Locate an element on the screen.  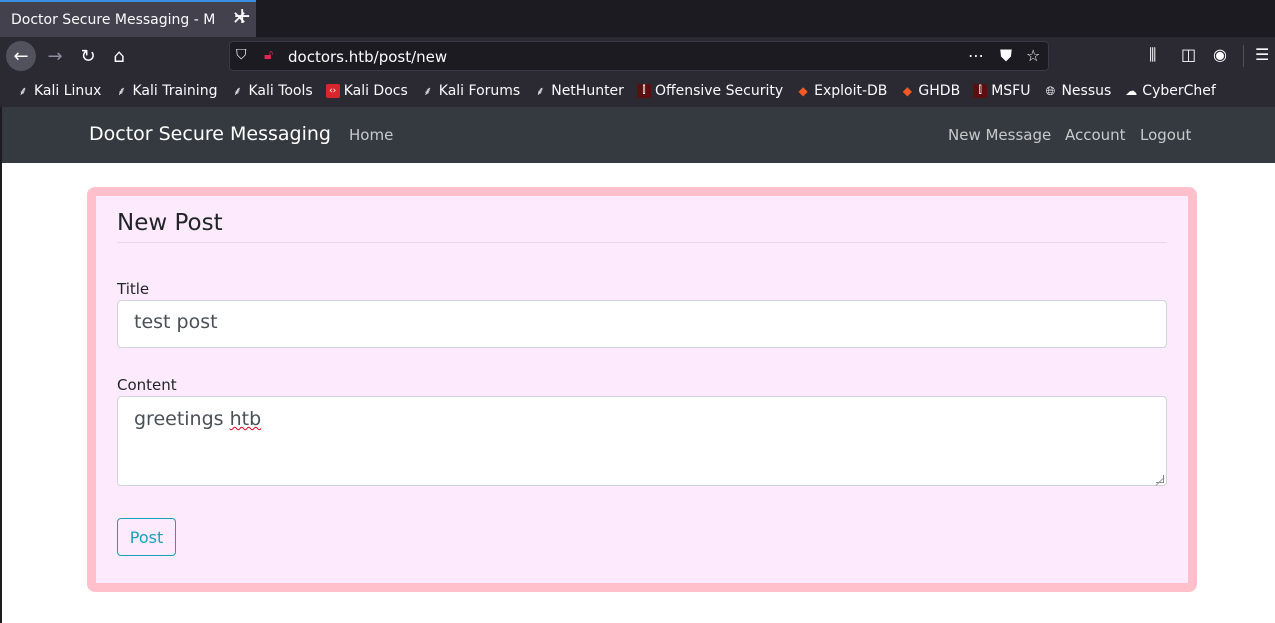
kali-docs-icon: ‹› is located at coordinates (332, 91).